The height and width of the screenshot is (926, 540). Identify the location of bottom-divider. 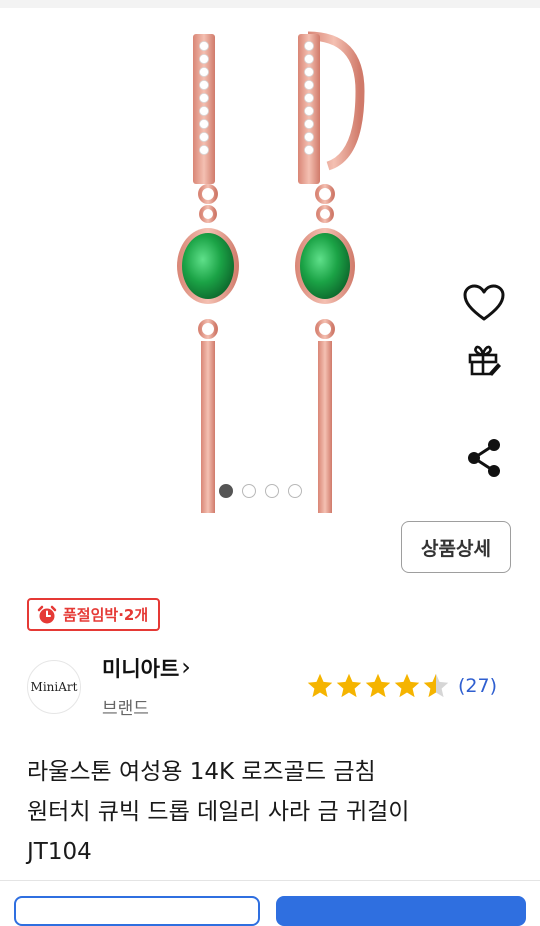
(270, 880).